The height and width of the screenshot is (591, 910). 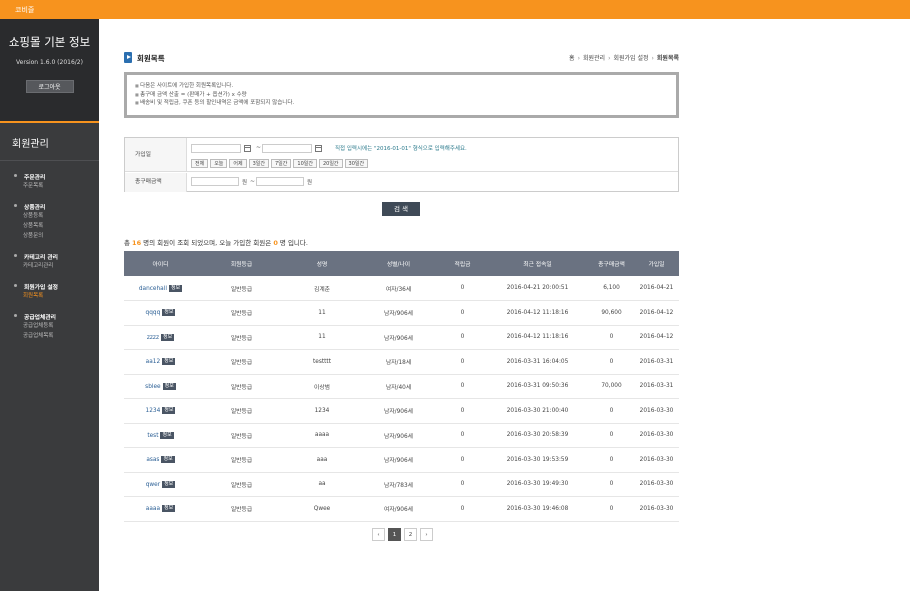 What do you see at coordinates (398, 387) in the screenshot?
I see `cell-value: 남자/40세` at bounding box center [398, 387].